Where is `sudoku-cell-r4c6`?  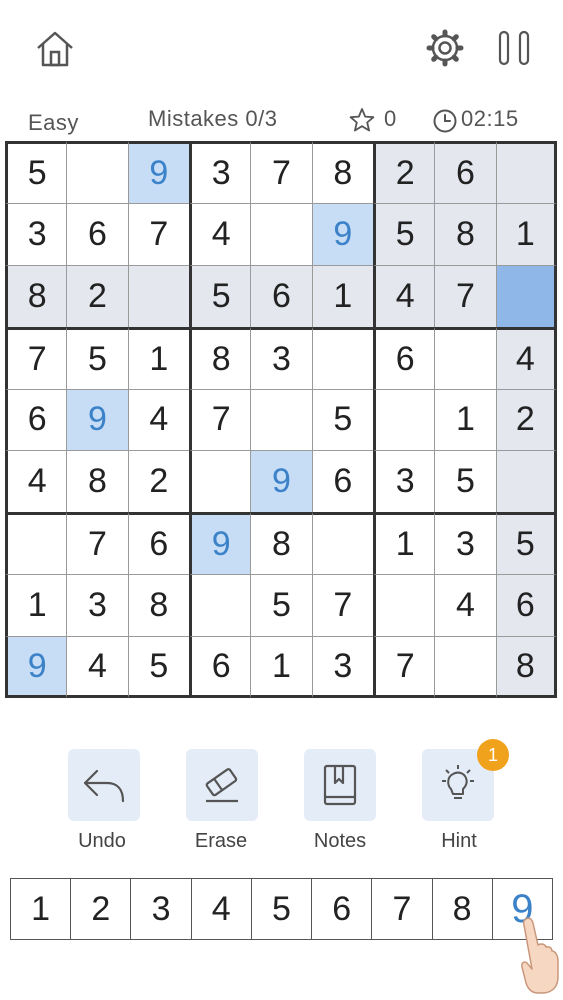 sudoku-cell-r4c6 is located at coordinates (342, 357).